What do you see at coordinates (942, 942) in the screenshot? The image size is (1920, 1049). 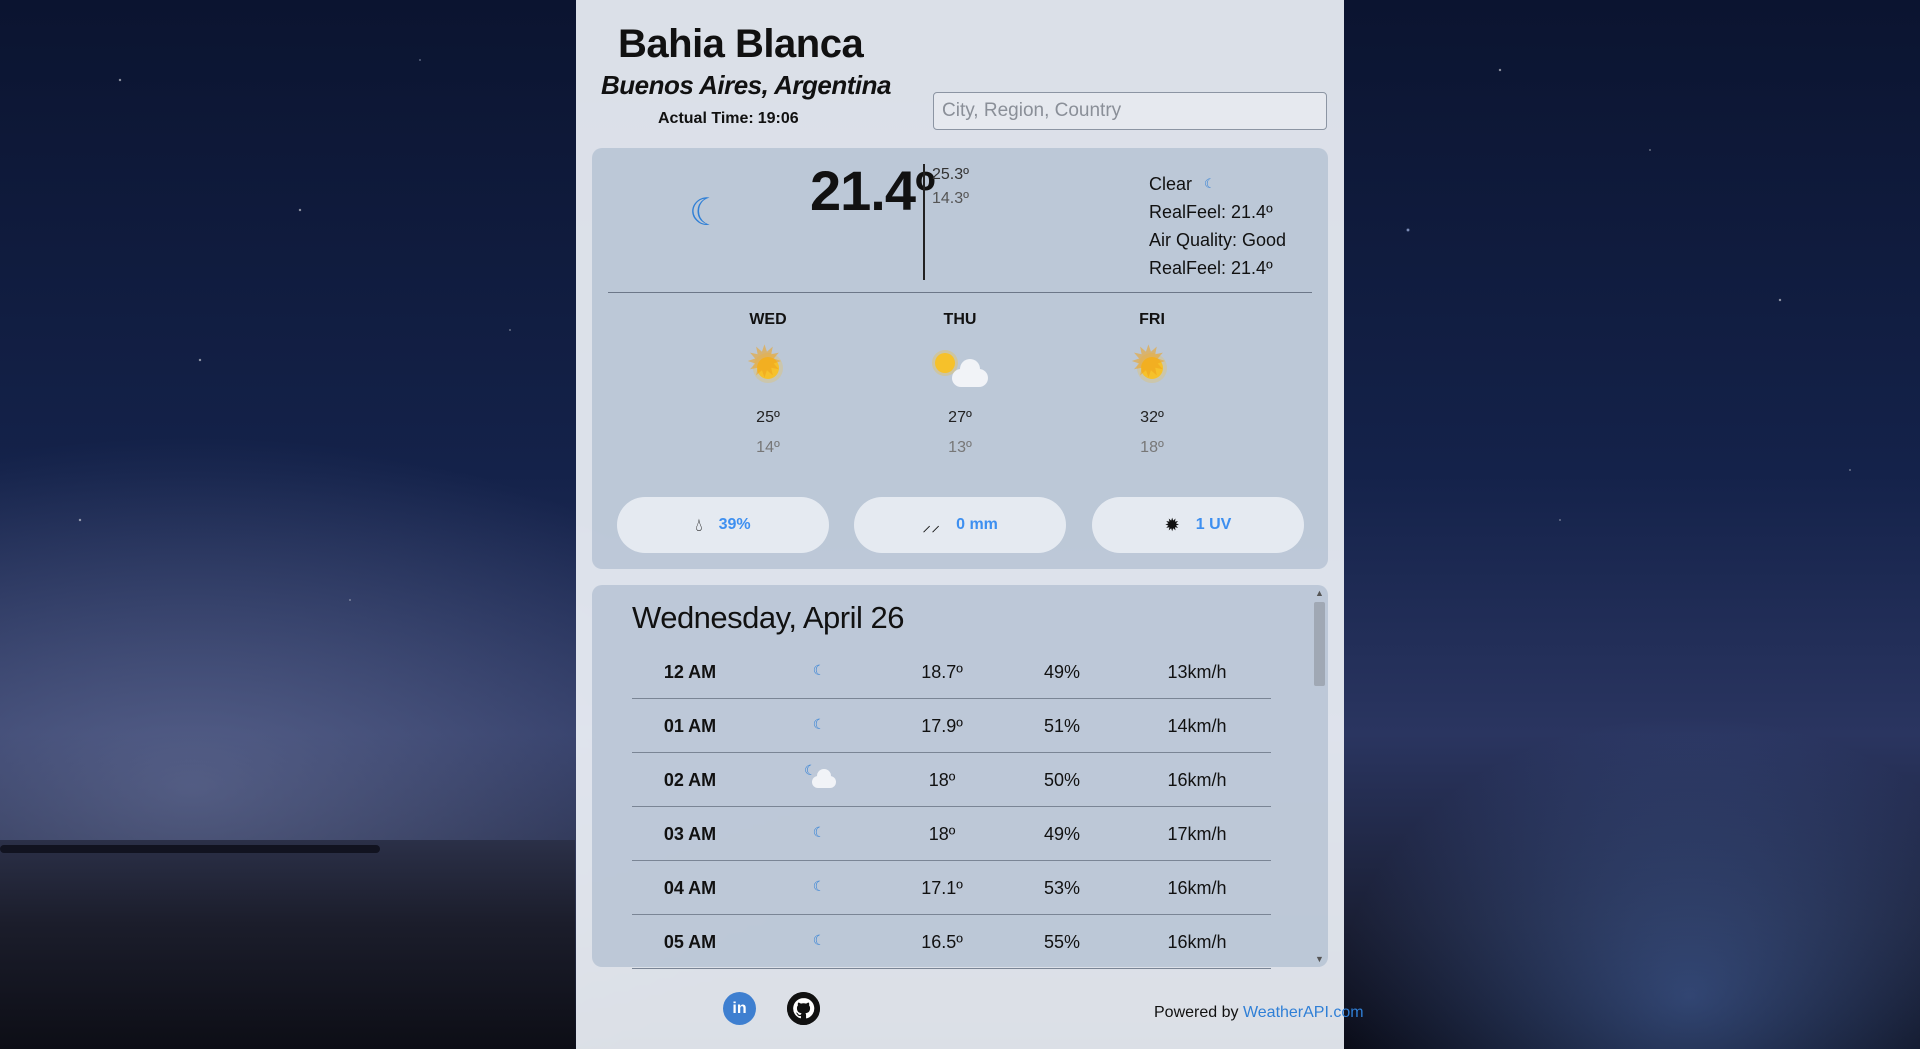 I see `hour-temp: 16.5º` at bounding box center [942, 942].